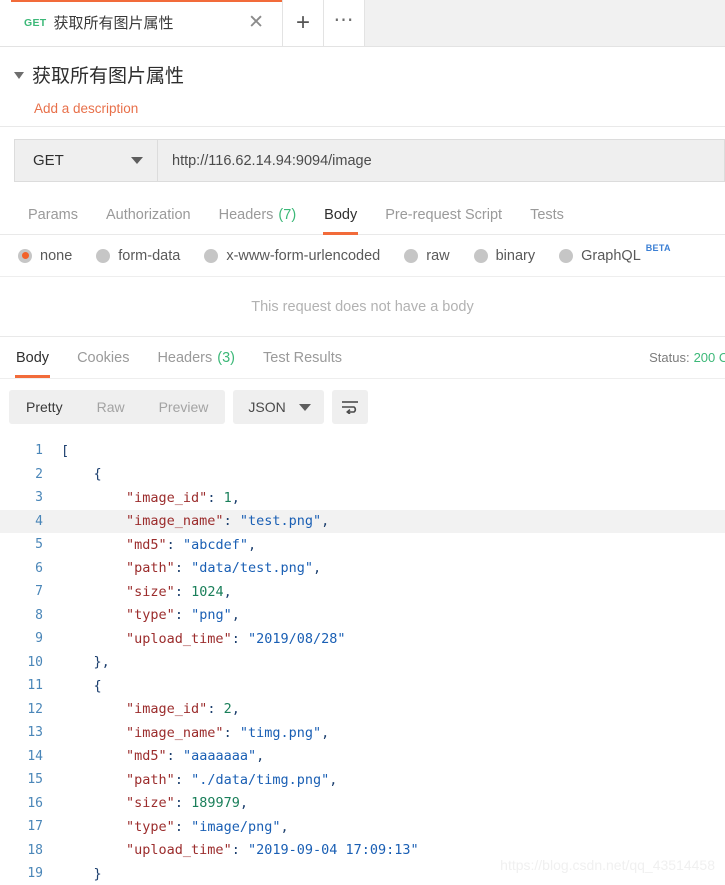 The image size is (725, 885). I want to click on no-body-message: This request does not have a body, so click(362, 307).